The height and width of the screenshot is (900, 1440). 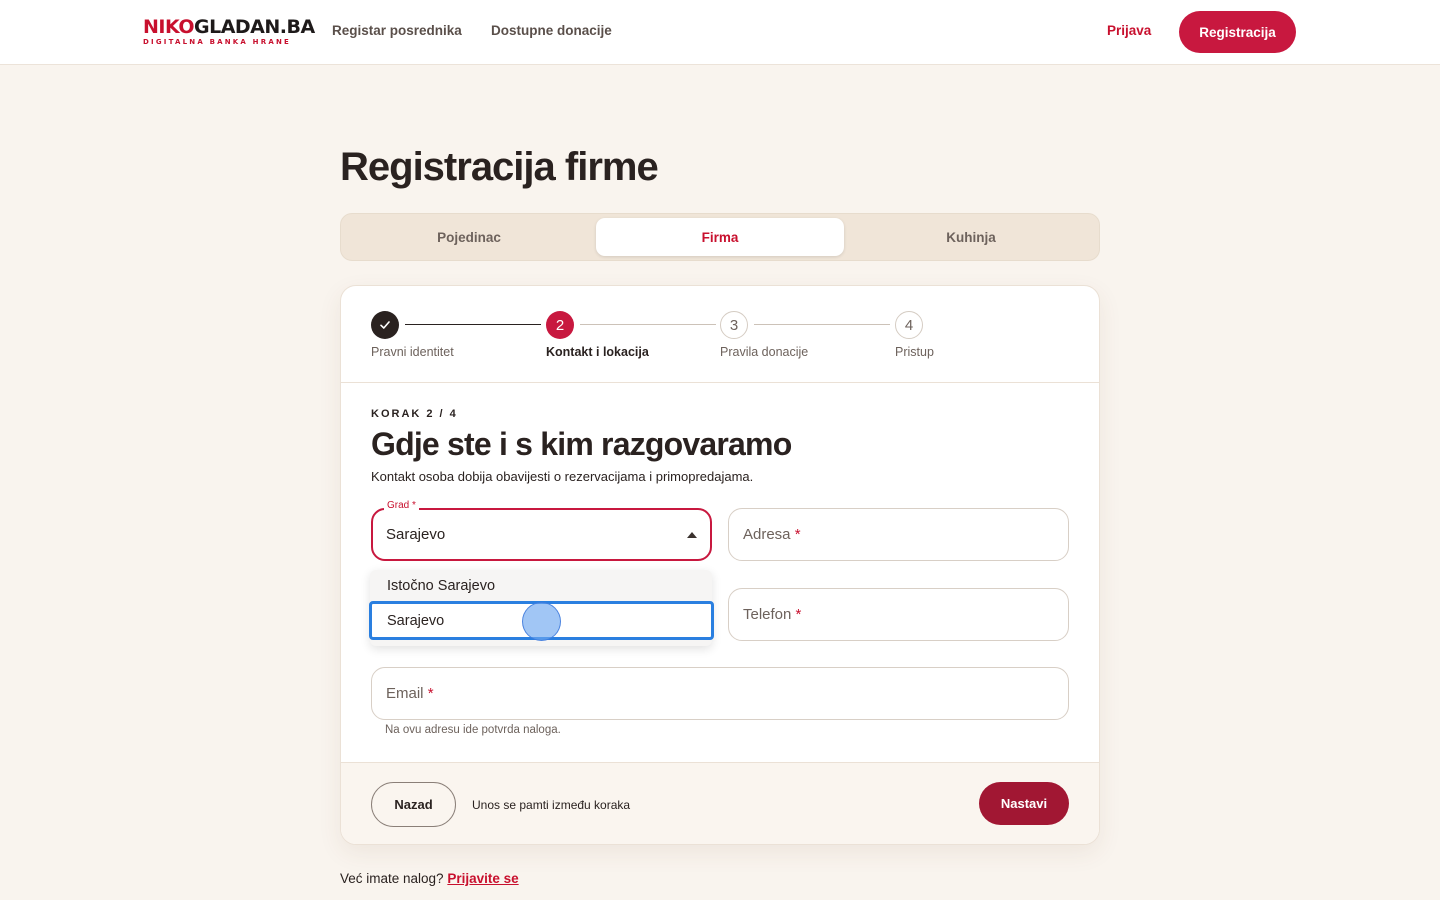 I want to click on tab-kuhinja: Kuhinja, so click(x=971, y=237).